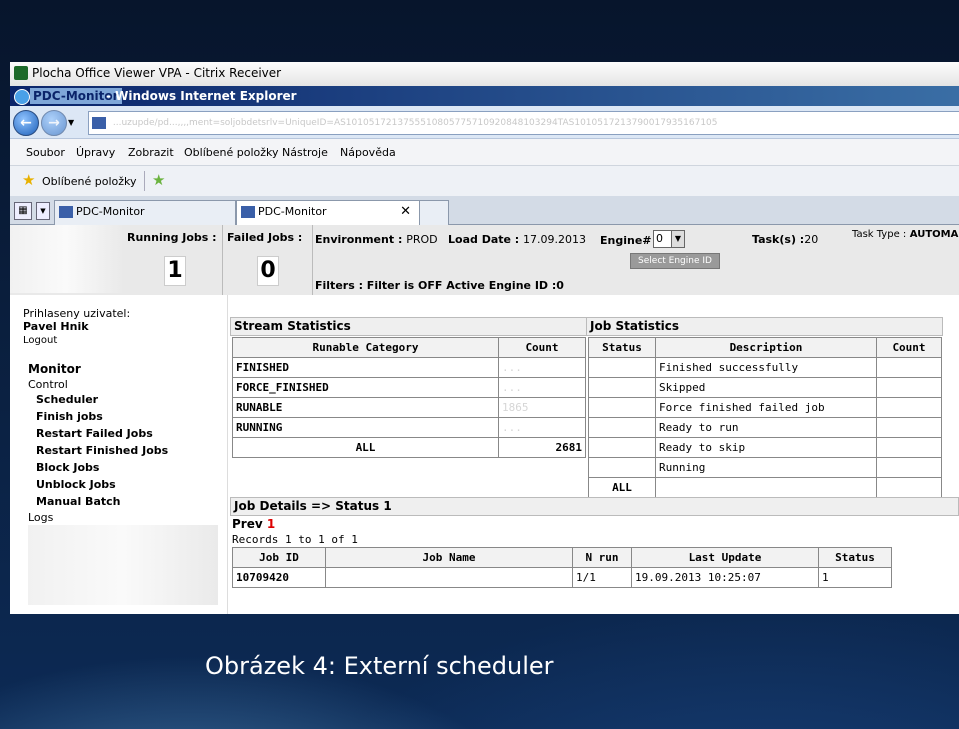 This screenshot has height=729, width=959. I want to click on table-header: Runable Category, so click(365, 347).